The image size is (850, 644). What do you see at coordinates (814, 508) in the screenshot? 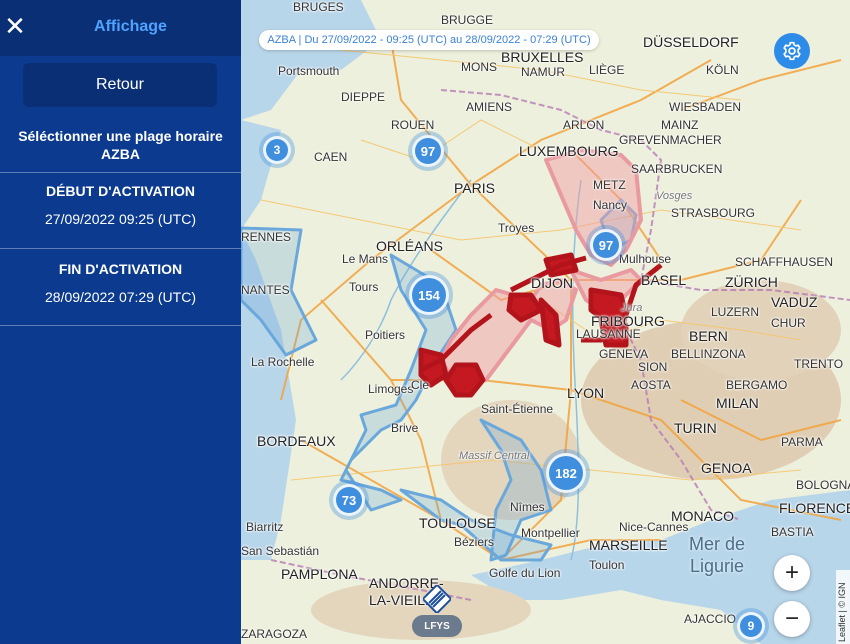
I see `city-label: FLORENCE` at bounding box center [814, 508].